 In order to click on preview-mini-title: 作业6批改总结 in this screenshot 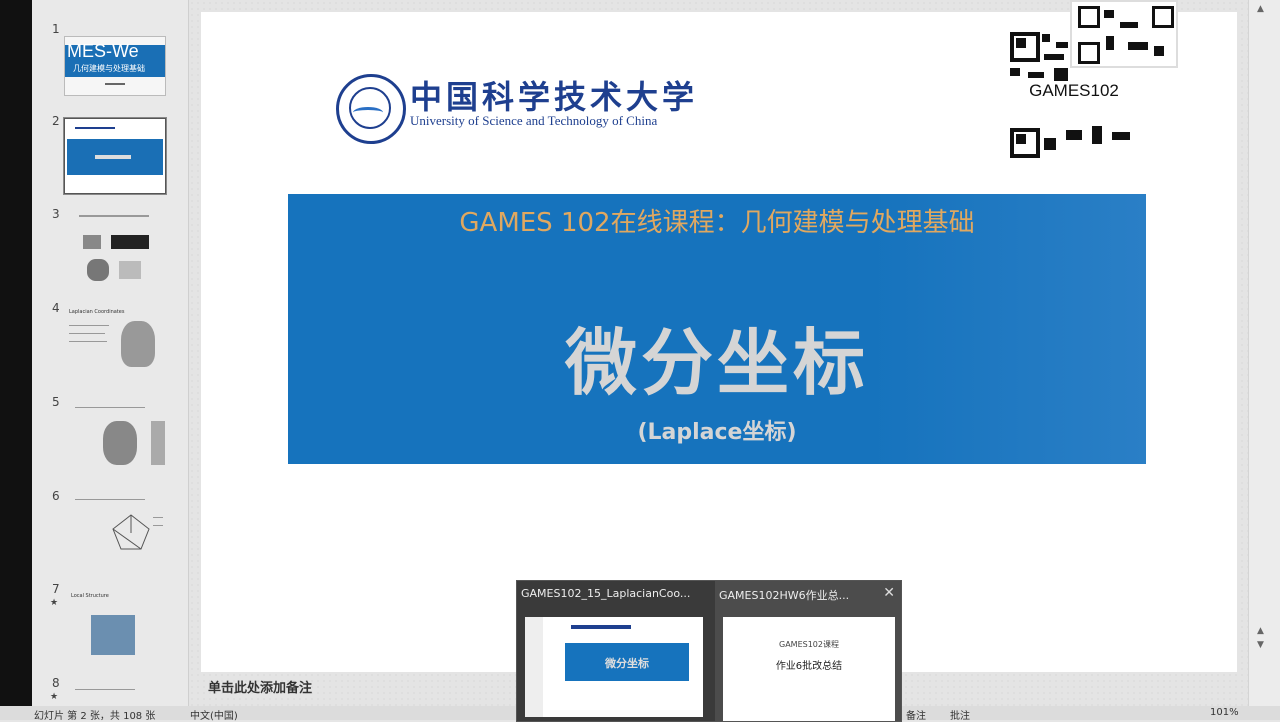, I will do `click(809, 666)`.